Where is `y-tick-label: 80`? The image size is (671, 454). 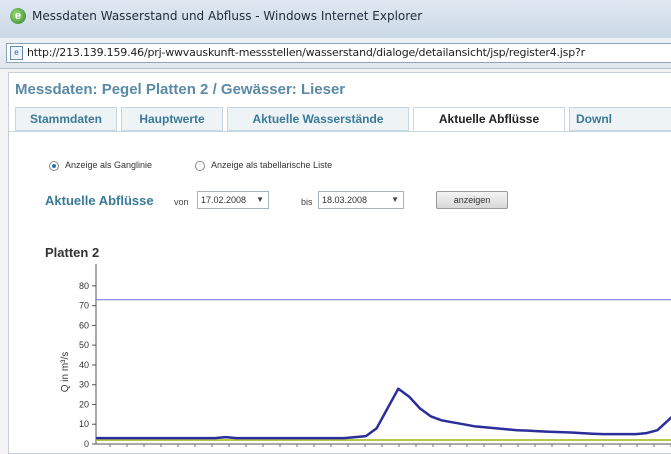
y-tick-label: 80 is located at coordinates (84, 286).